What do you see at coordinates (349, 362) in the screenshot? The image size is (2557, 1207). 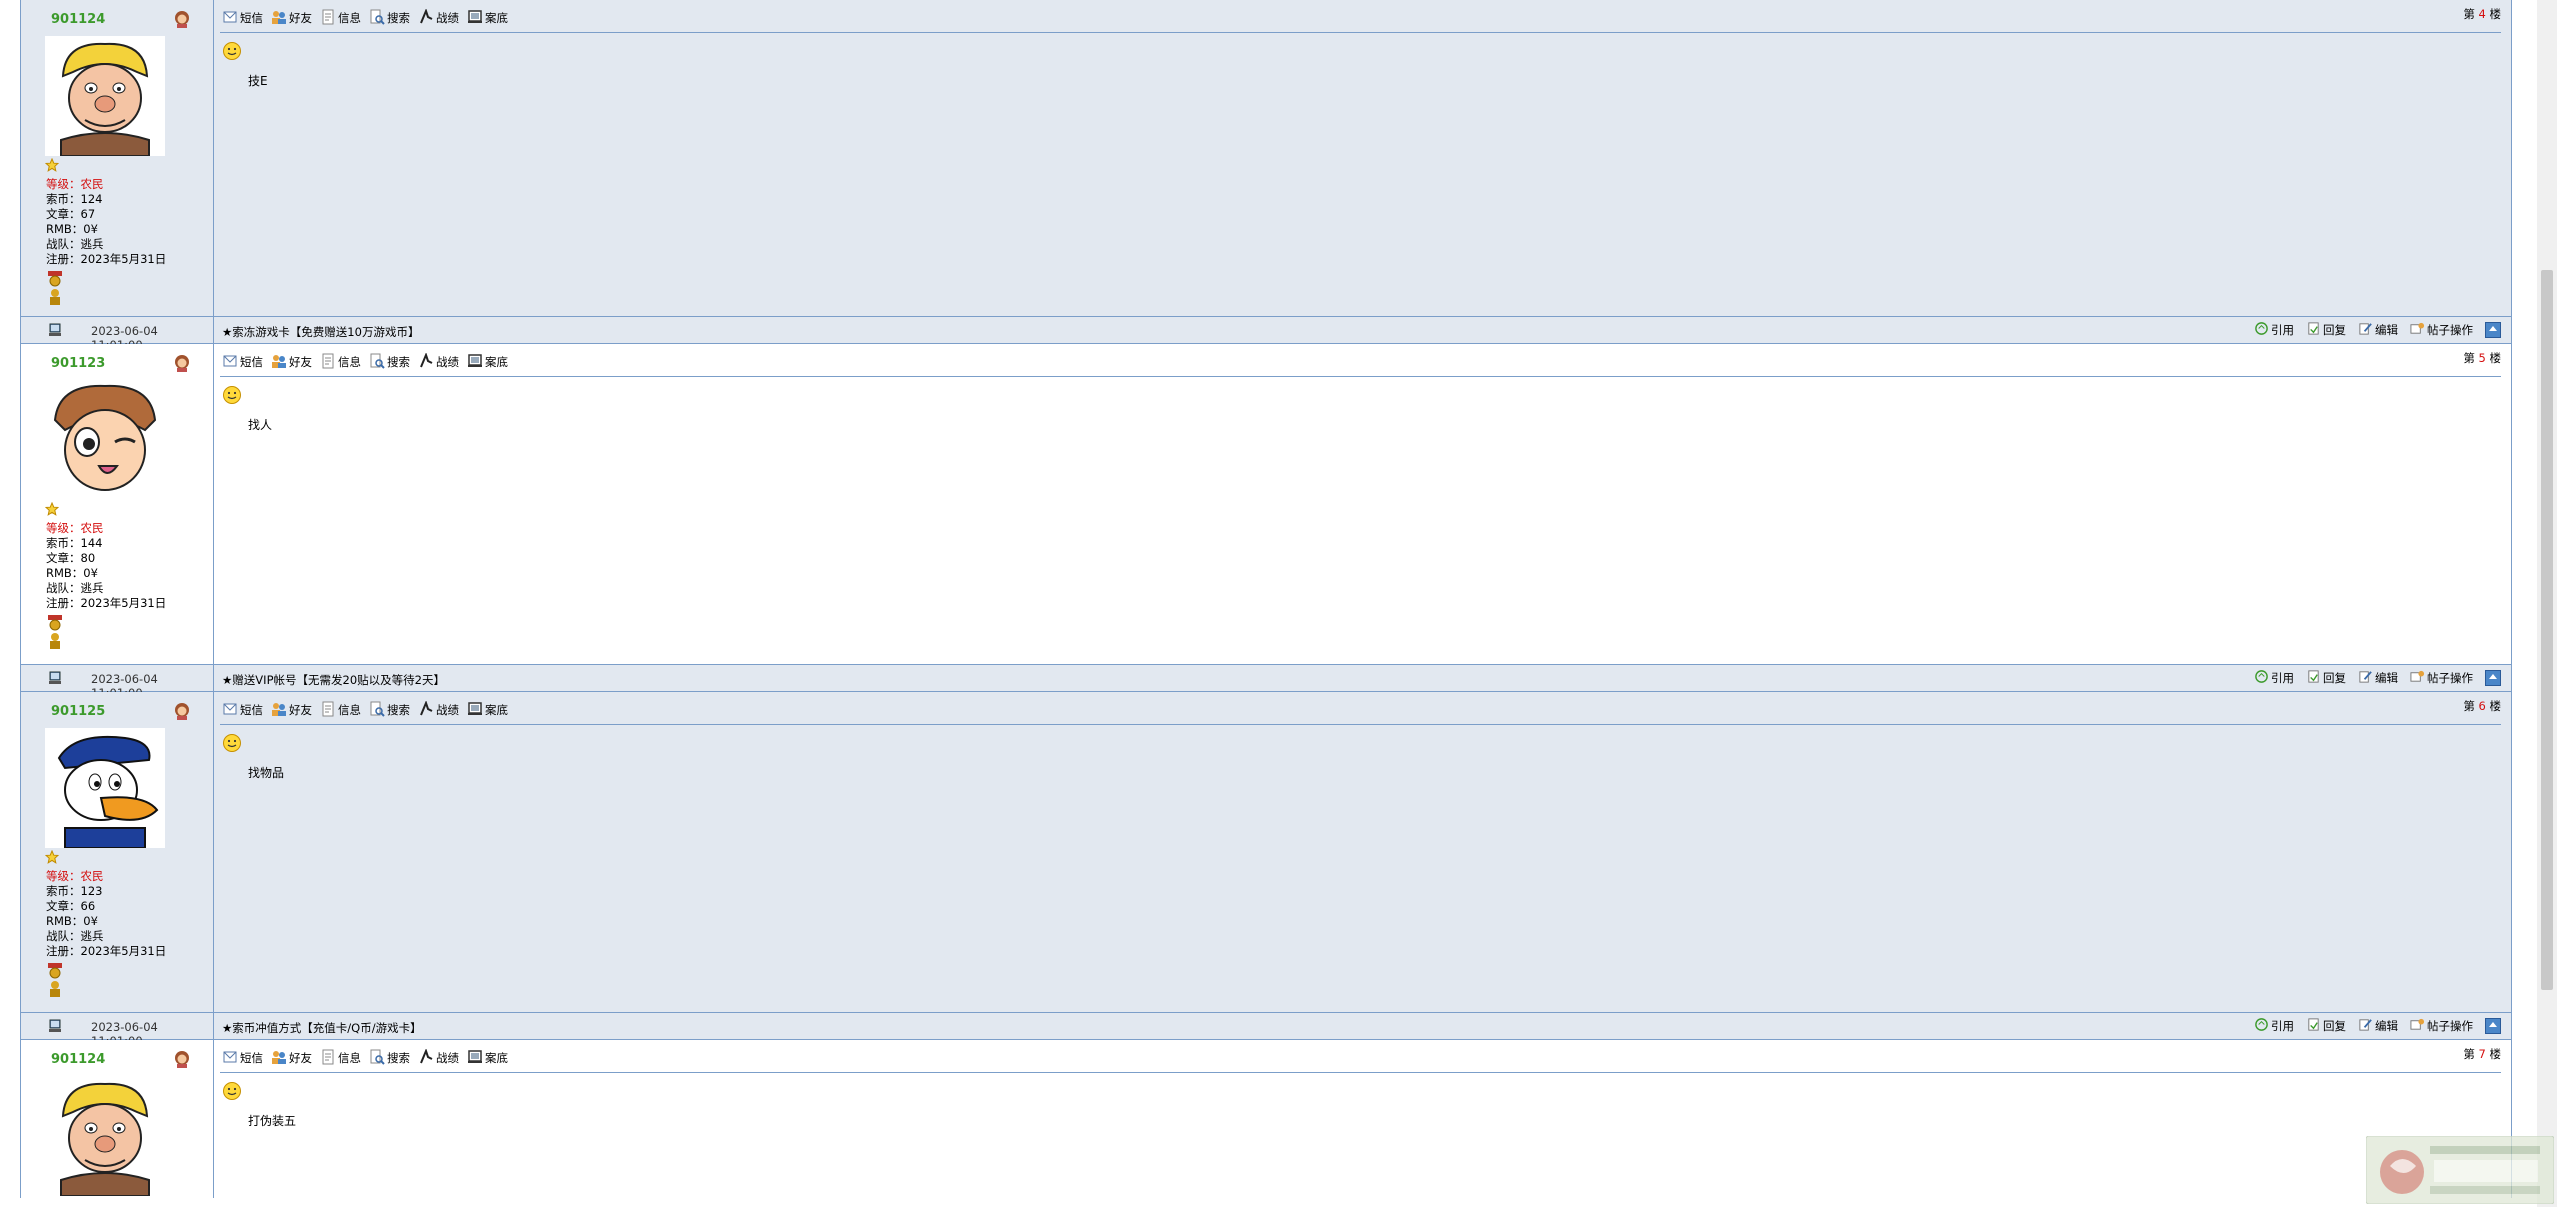 I see `info-button-label: 信息` at bounding box center [349, 362].